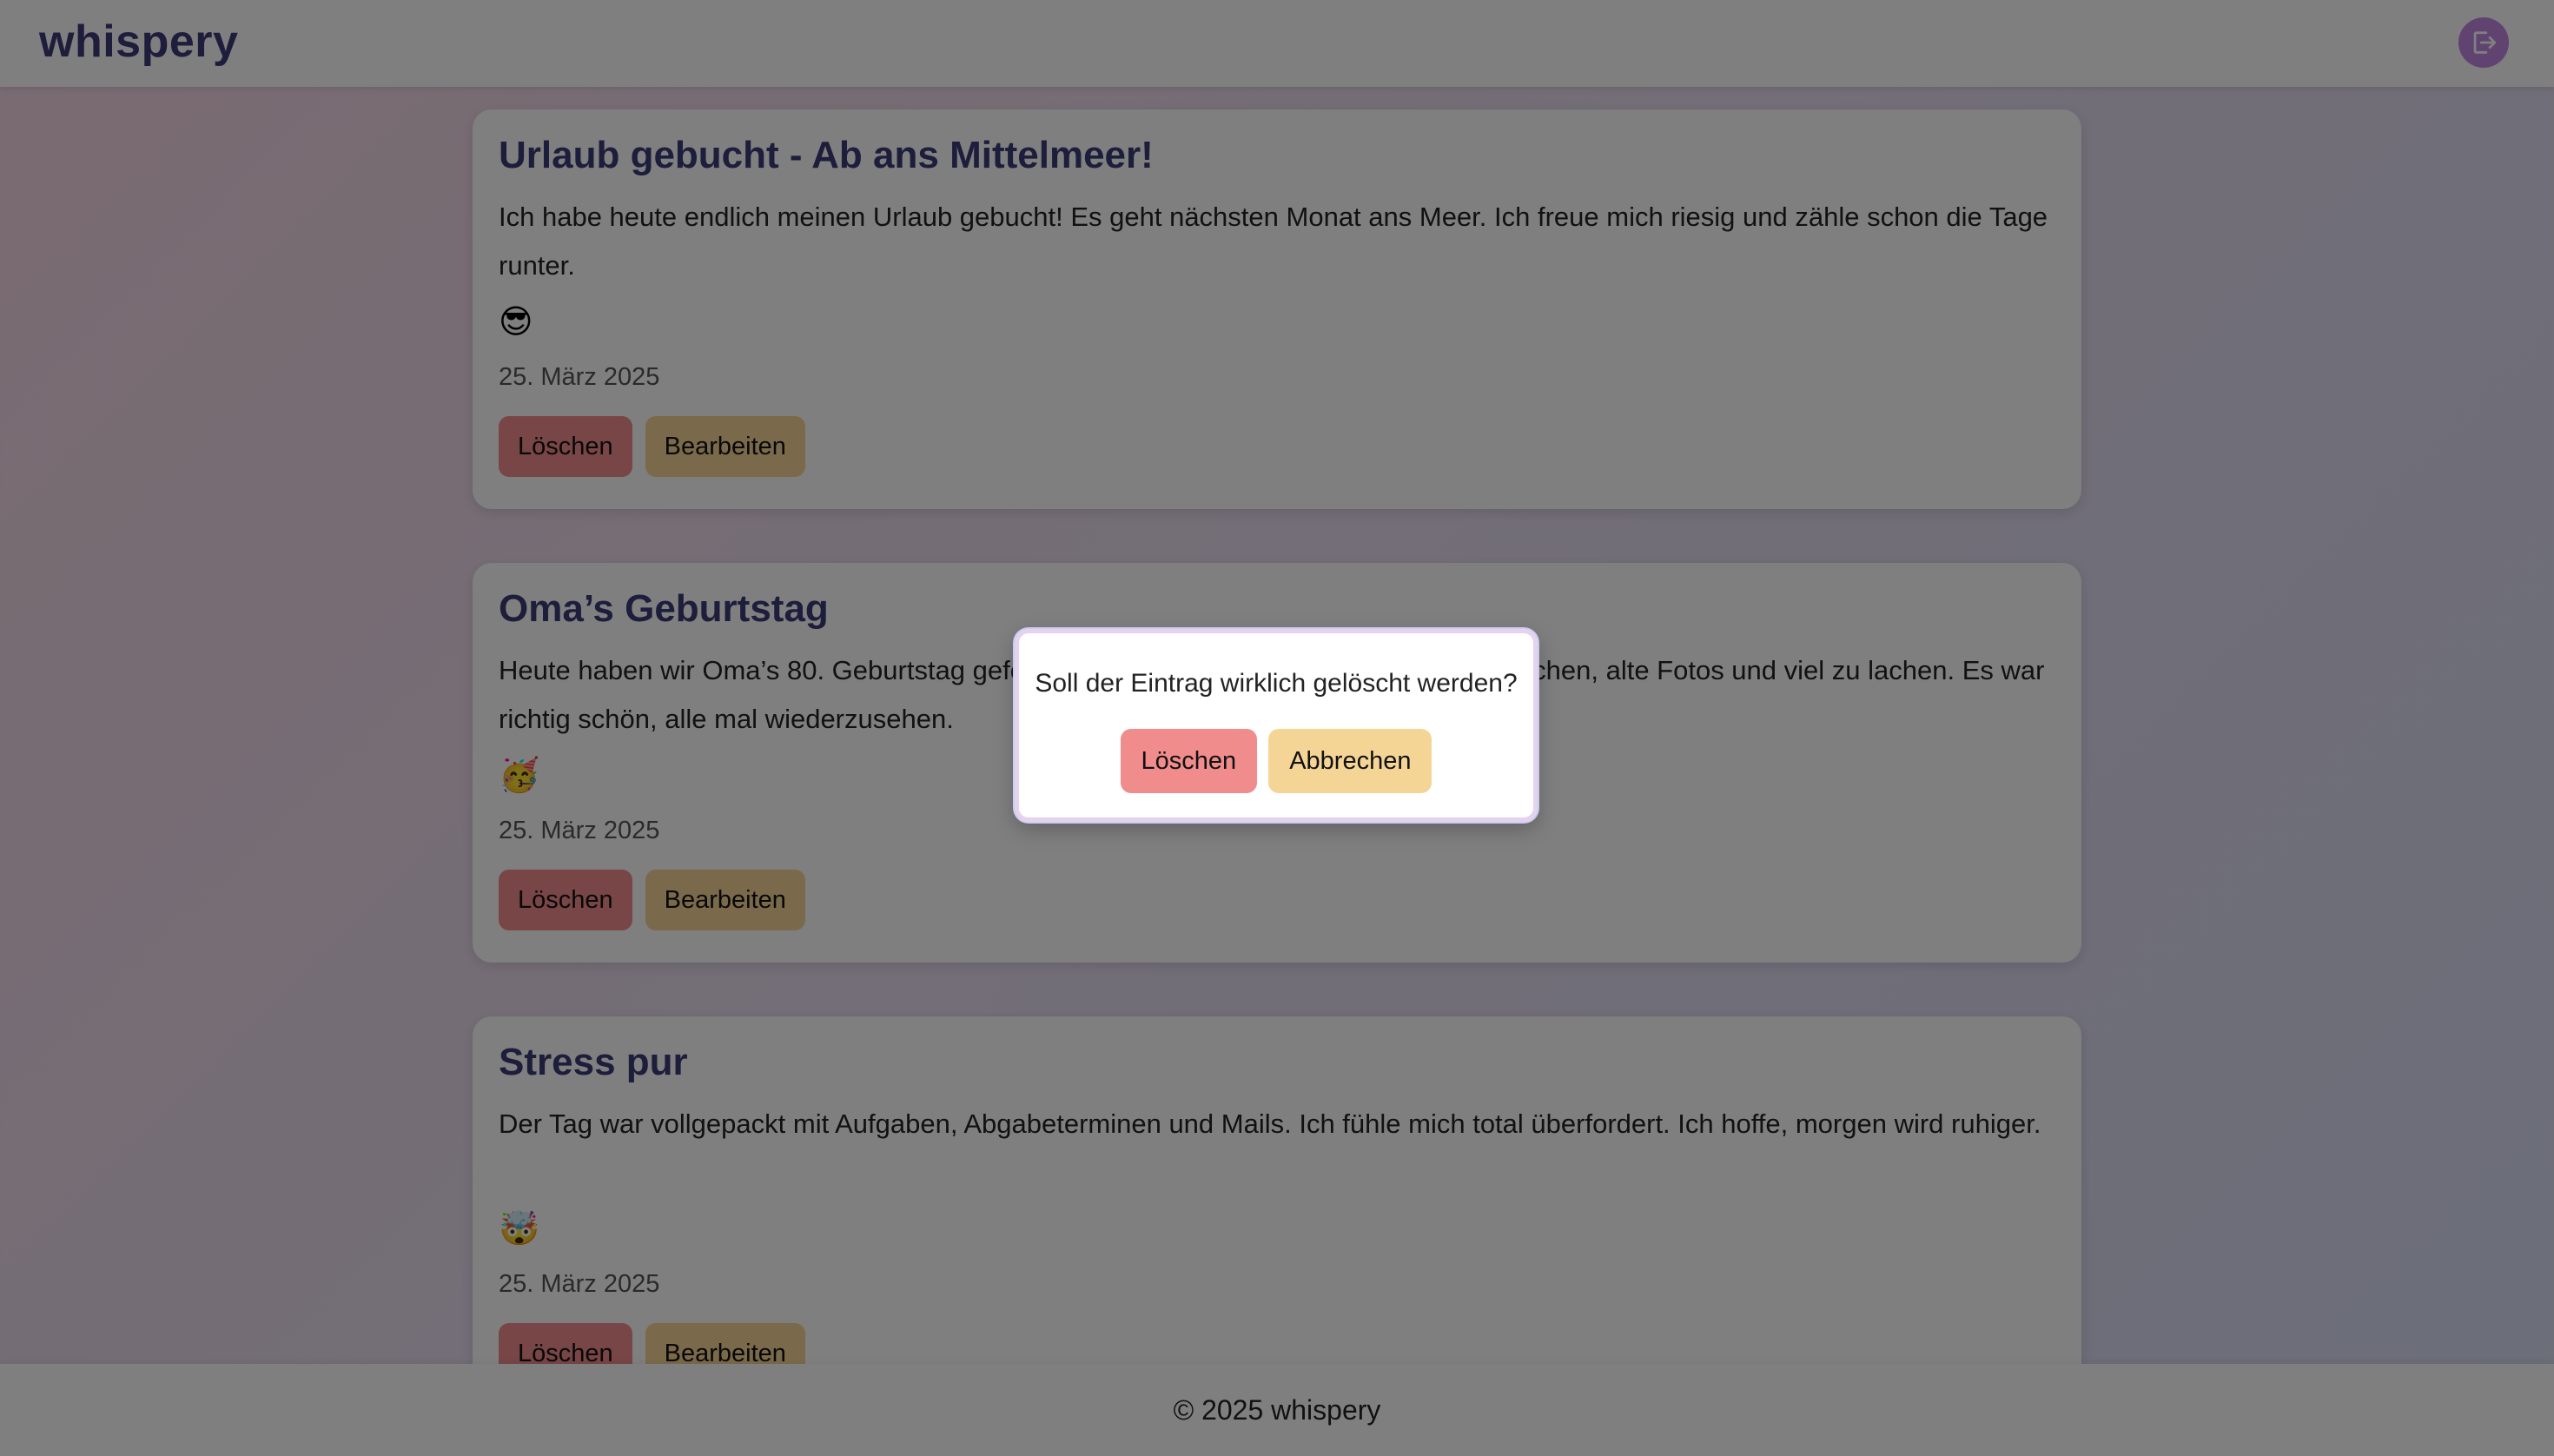  What do you see at coordinates (1350, 761) in the screenshot?
I see `cancel-button: Abbrechen` at bounding box center [1350, 761].